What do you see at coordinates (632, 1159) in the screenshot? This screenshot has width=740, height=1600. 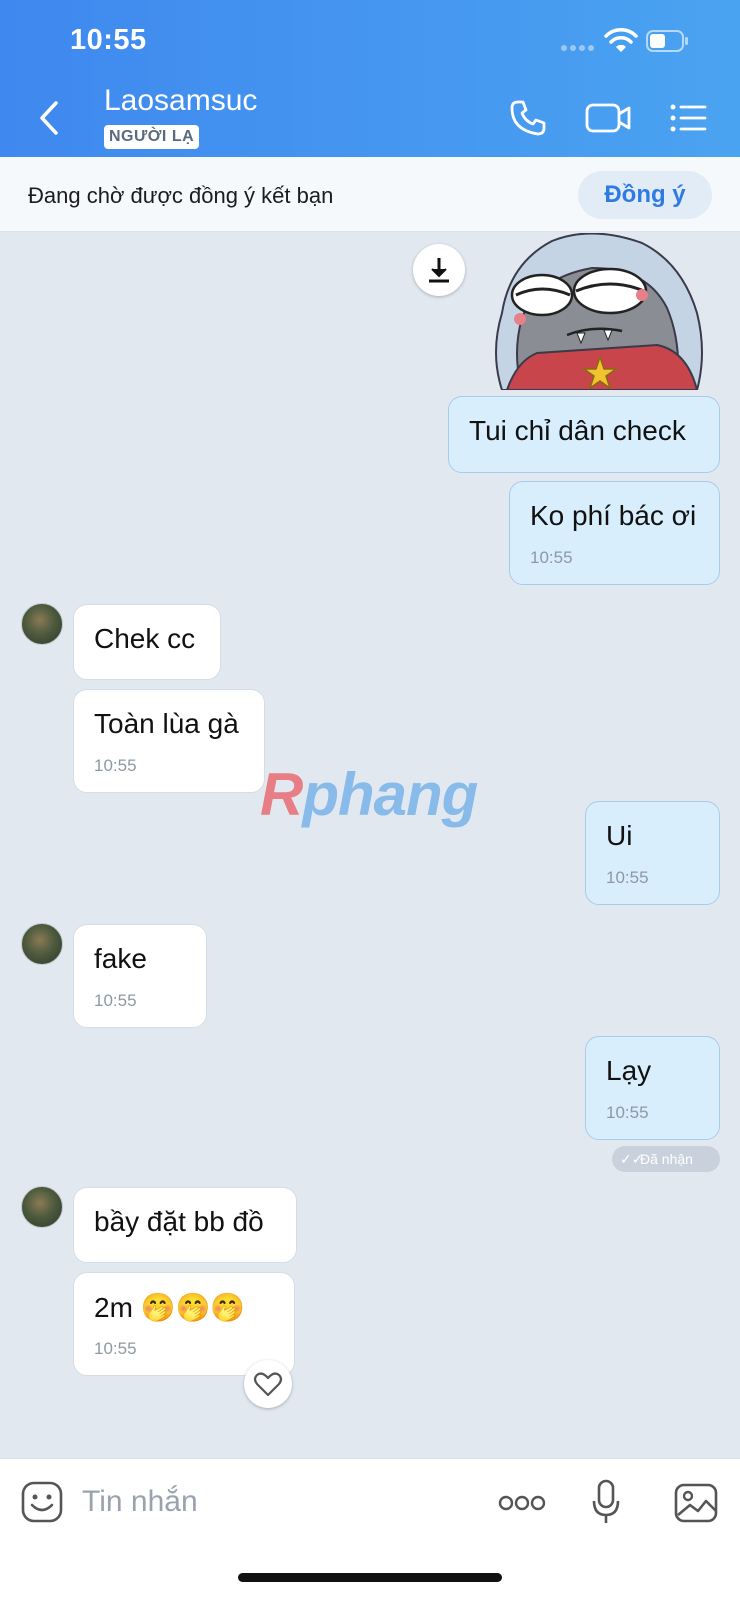 I see `double-check-icon: ✓✓` at bounding box center [632, 1159].